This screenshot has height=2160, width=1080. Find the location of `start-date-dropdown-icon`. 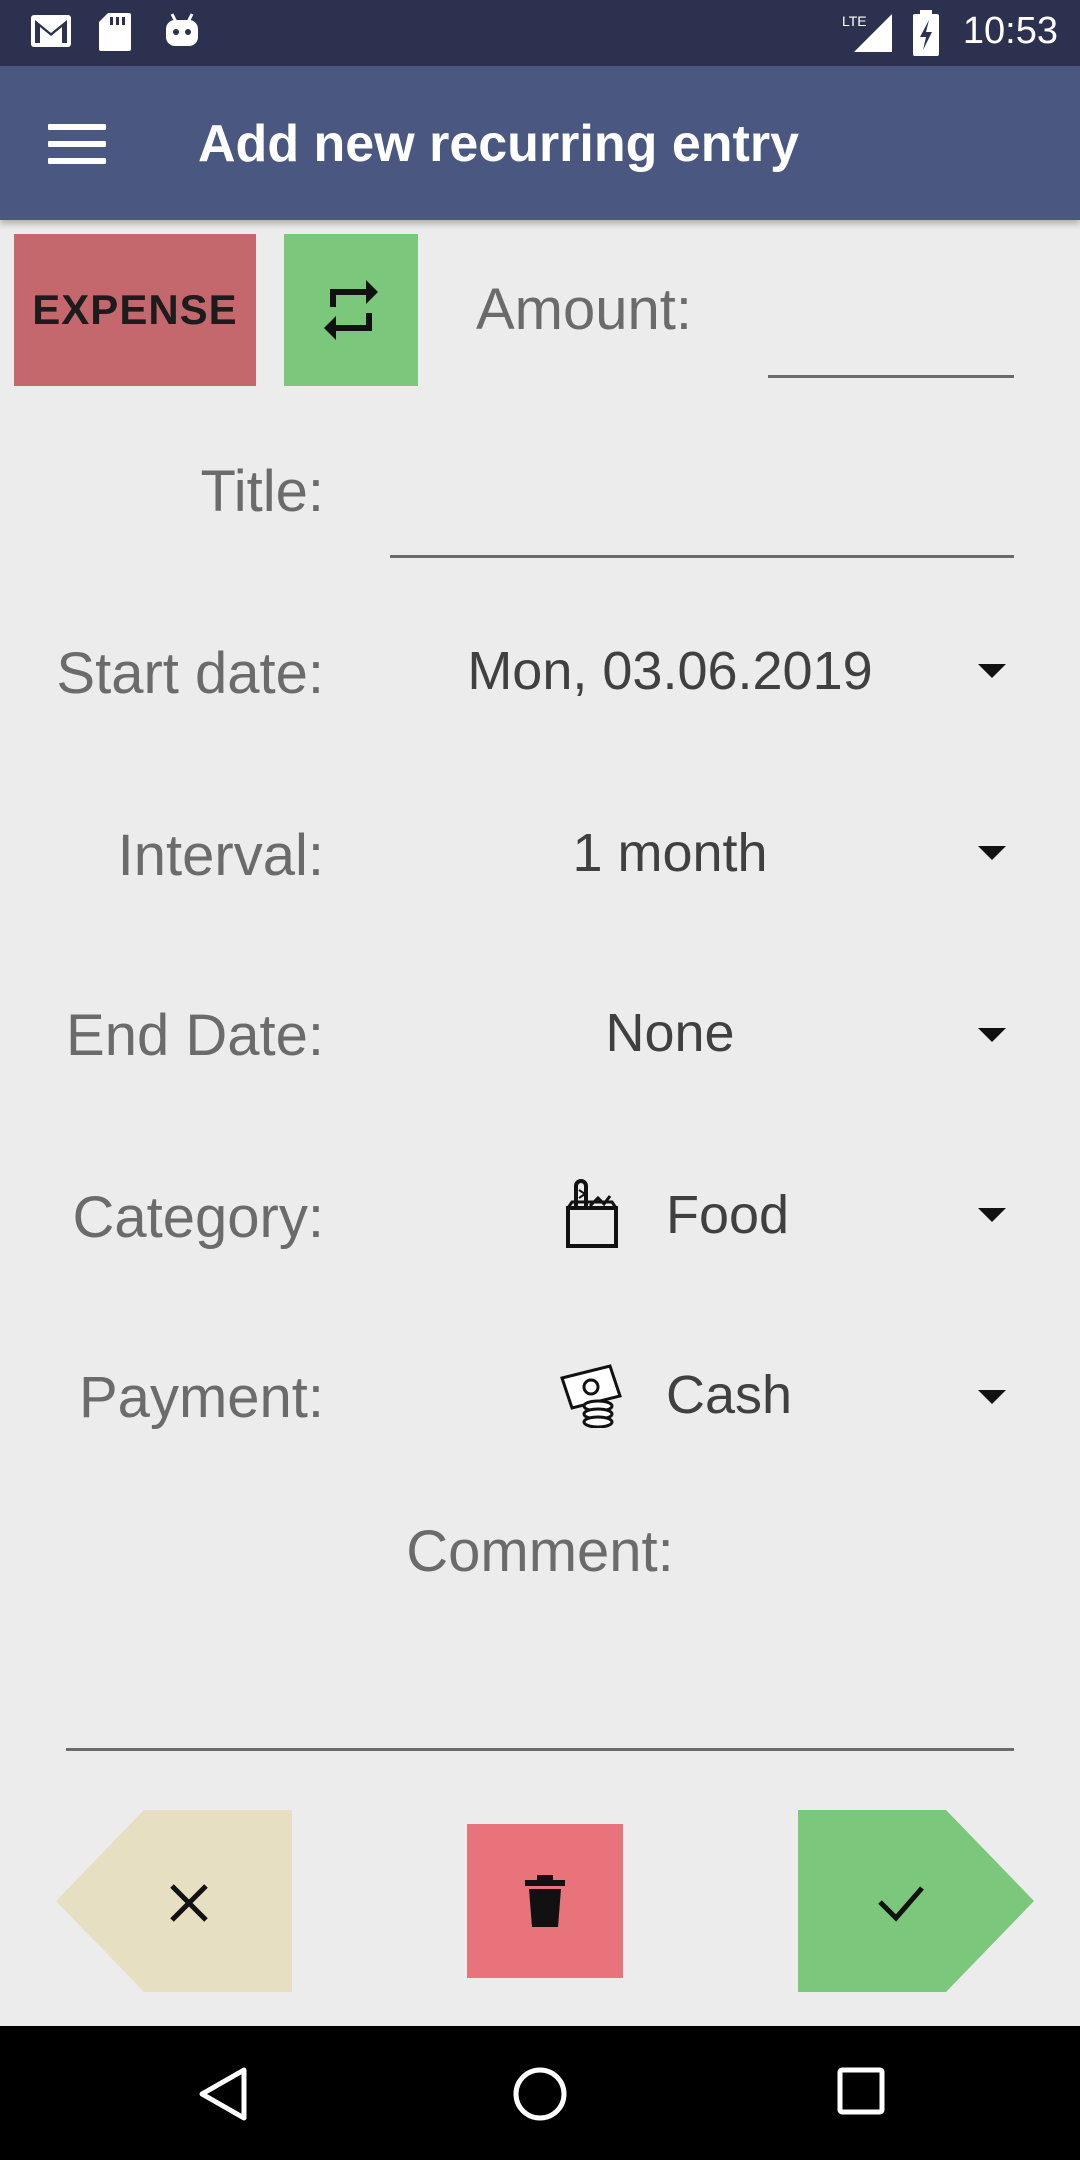

start-date-dropdown-icon is located at coordinates (992, 671).